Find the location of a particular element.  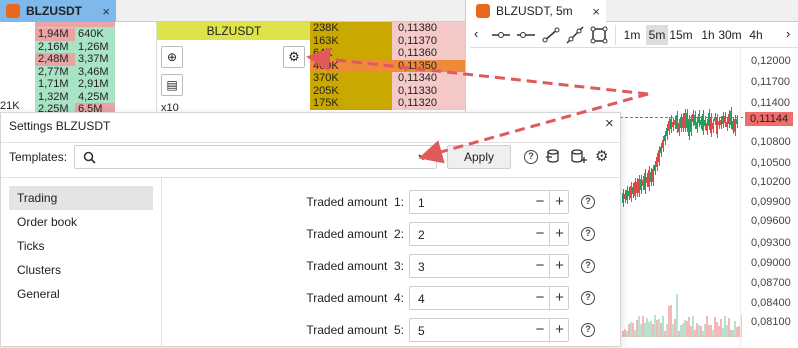

price-label: 0,08700 is located at coordinates (771, 283).